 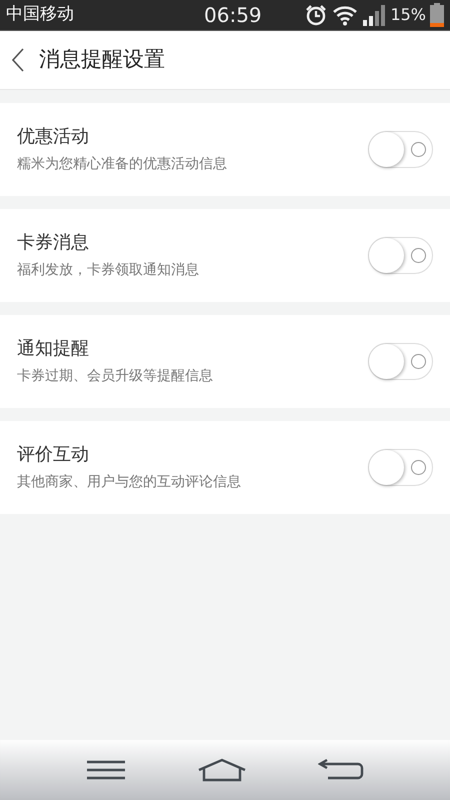 What do you see at coordinates (129, 482) in the screenshot?
I see `setting-description: 其他商家、用户与您的互动评论信息` at bounding box center [129, 482].